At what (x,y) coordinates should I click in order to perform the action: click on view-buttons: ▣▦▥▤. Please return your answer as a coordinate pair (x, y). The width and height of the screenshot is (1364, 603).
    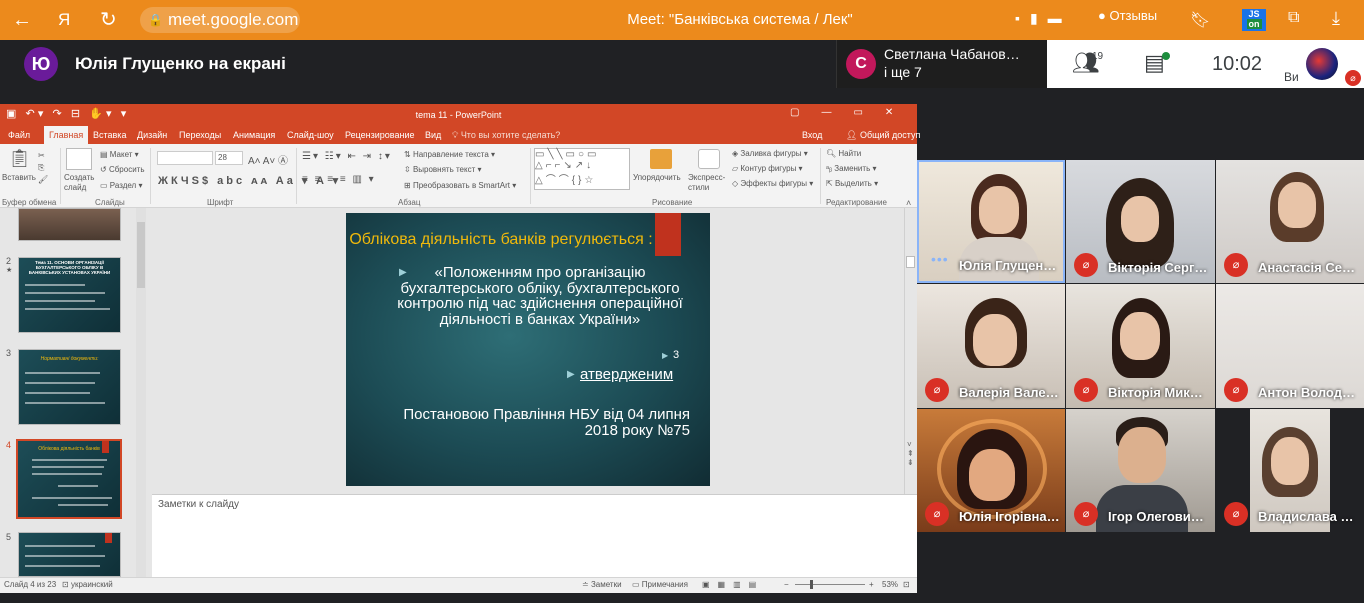
    Looking at the image, I should click on (733, 584).